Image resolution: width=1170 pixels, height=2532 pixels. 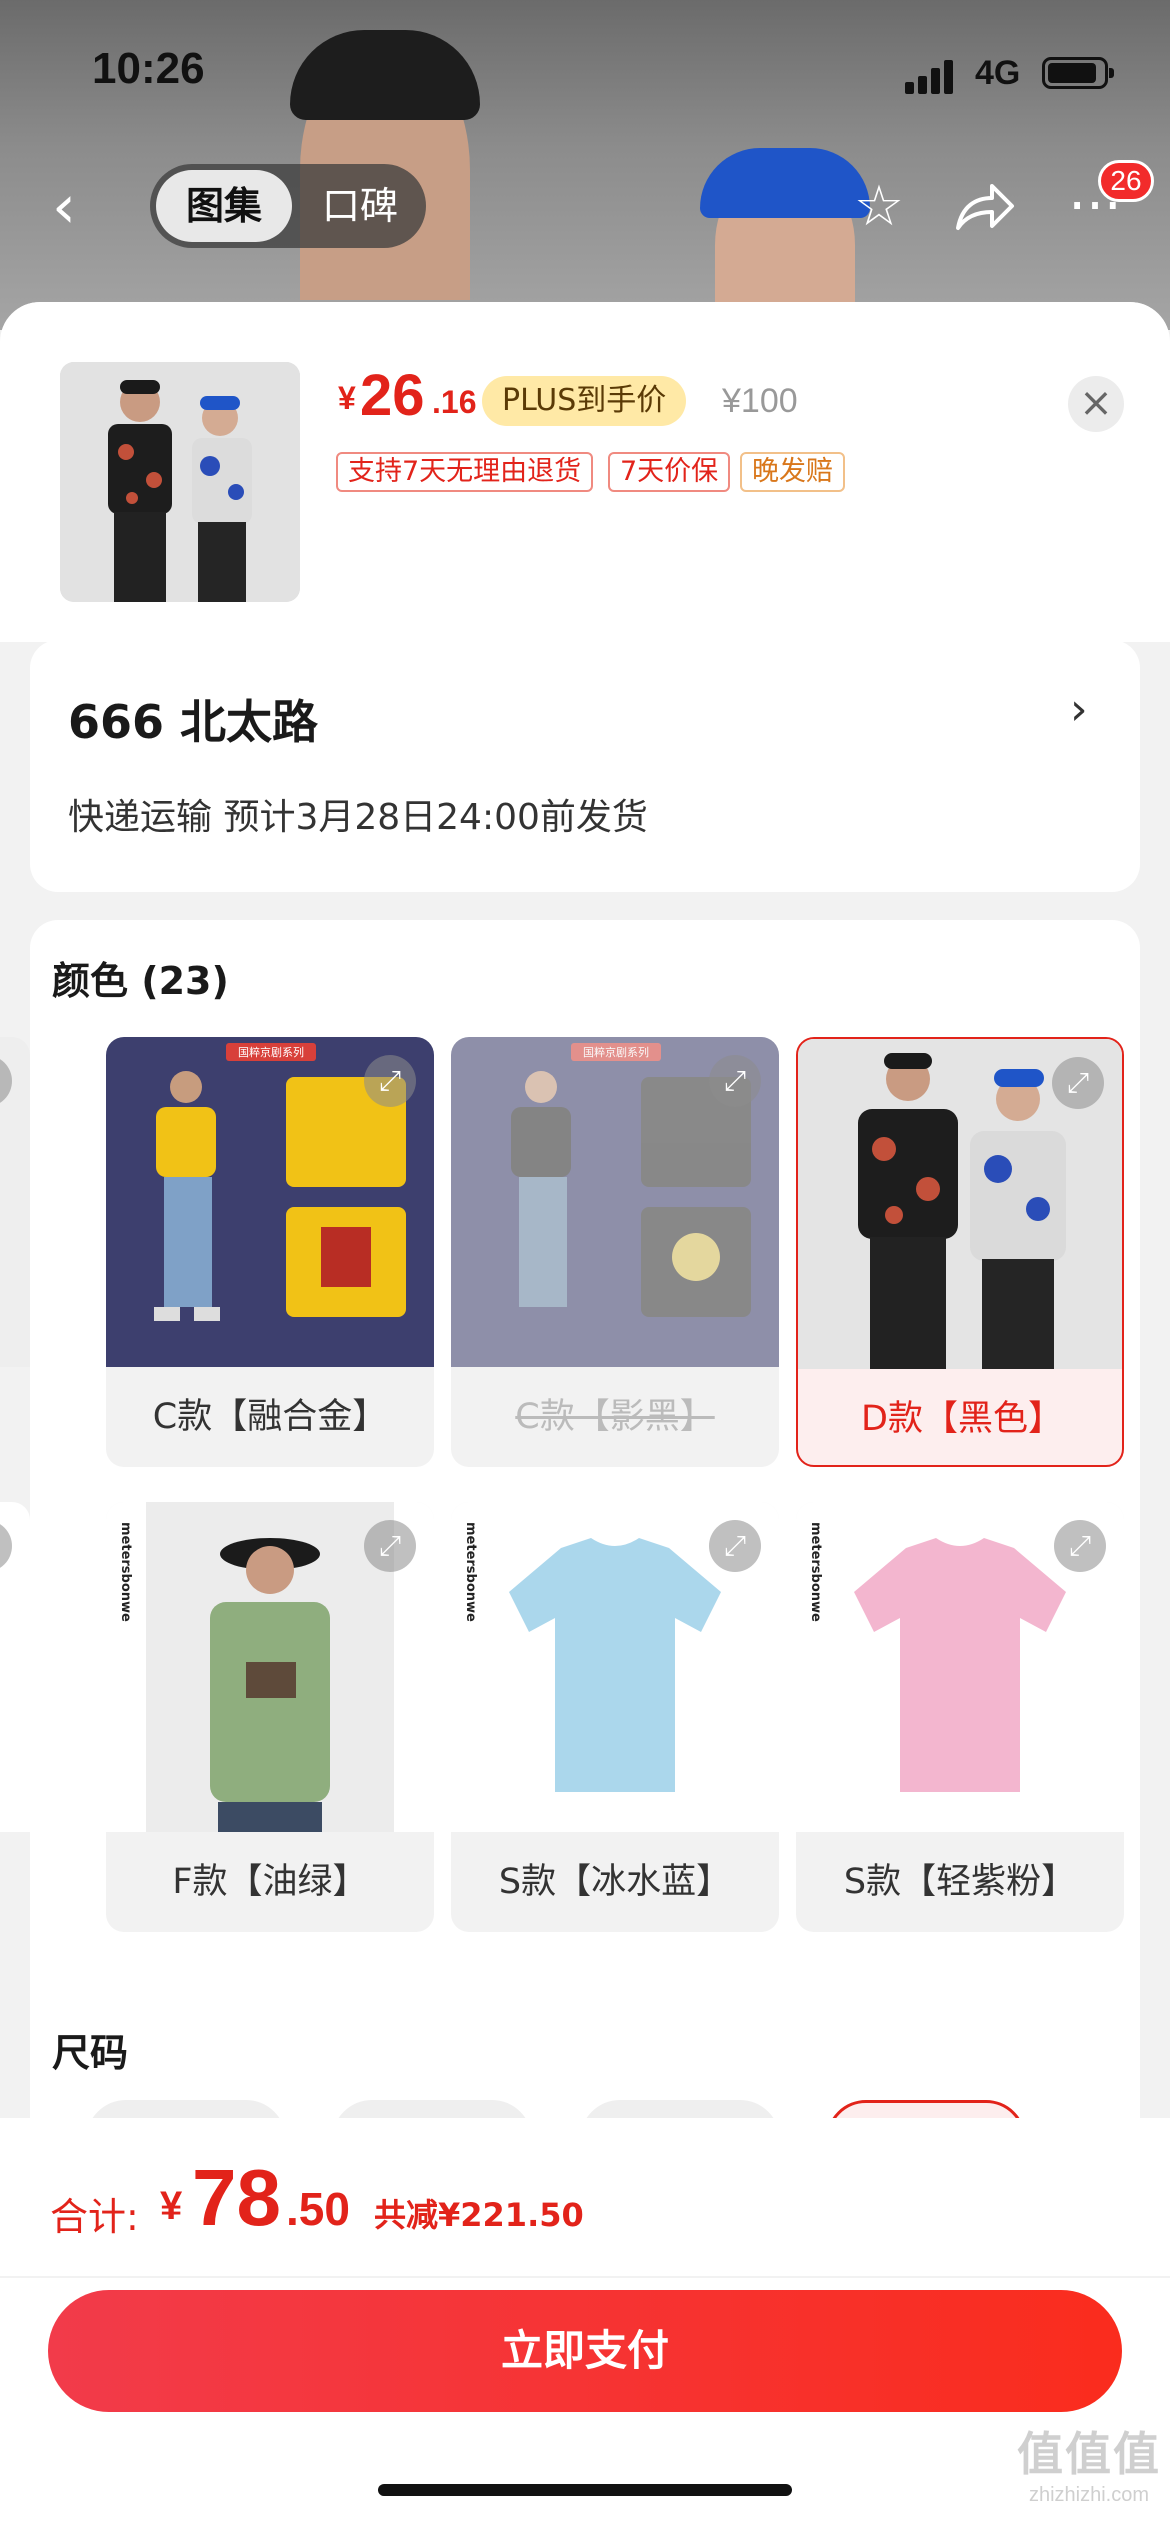 What do you see at coordinates (270, 1252) in the screenshot?
I see `color-option: 国粹京剧系列 ⤢ C款【融合金】` at bounding box center [270, 1252].